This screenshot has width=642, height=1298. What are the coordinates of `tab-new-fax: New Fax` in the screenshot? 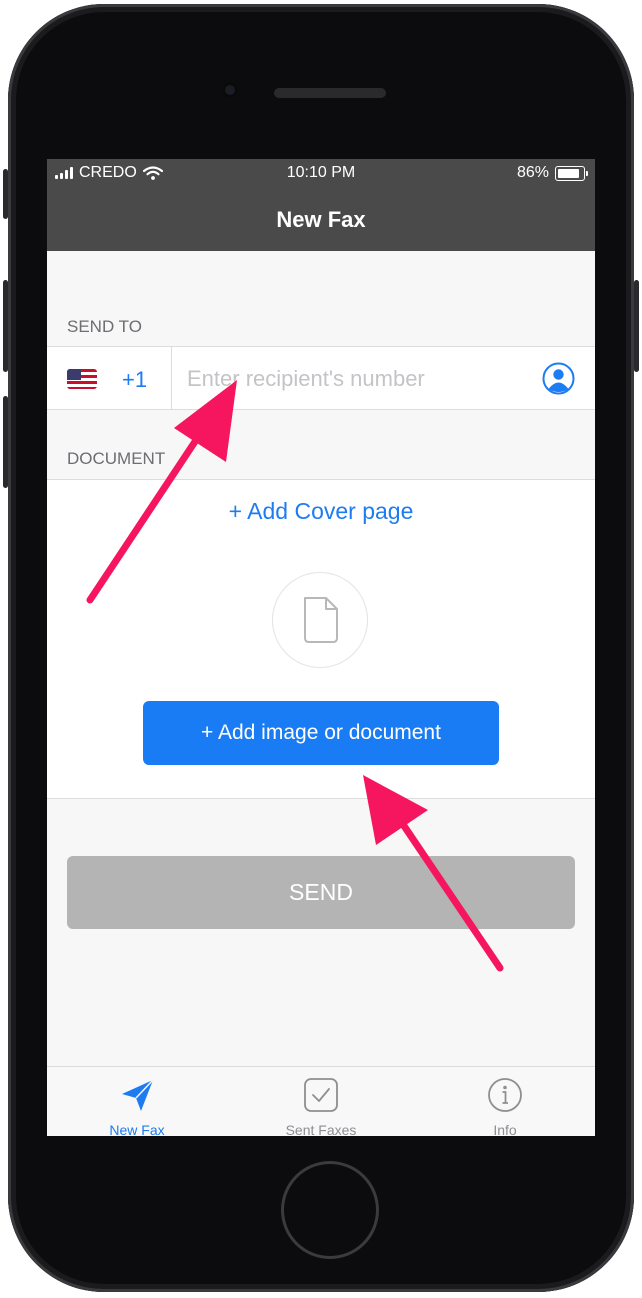 It's located at (137, 1101).